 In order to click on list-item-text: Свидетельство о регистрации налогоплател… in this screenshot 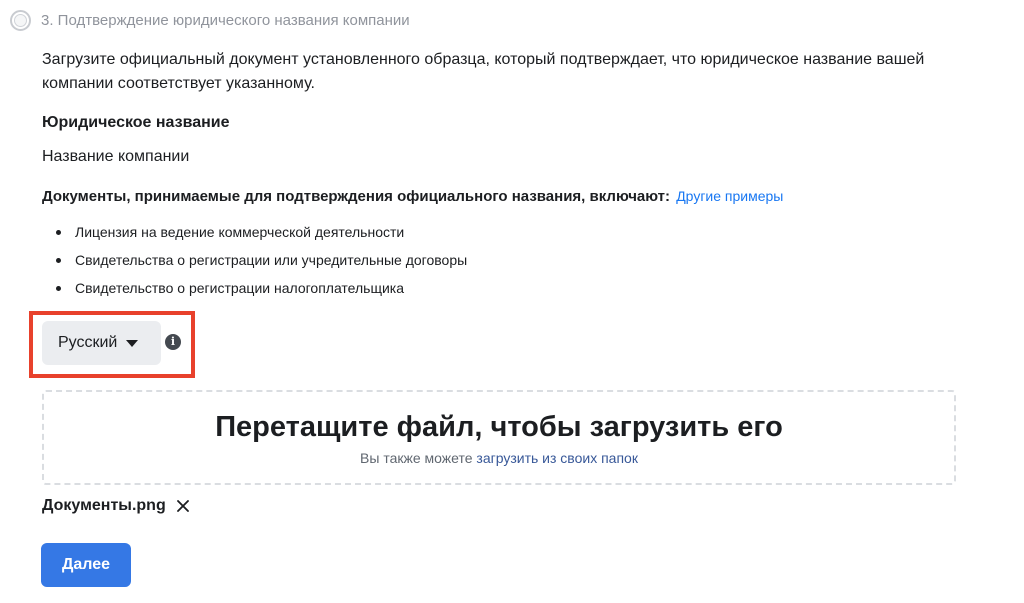, I will do `click(240, 288)`.